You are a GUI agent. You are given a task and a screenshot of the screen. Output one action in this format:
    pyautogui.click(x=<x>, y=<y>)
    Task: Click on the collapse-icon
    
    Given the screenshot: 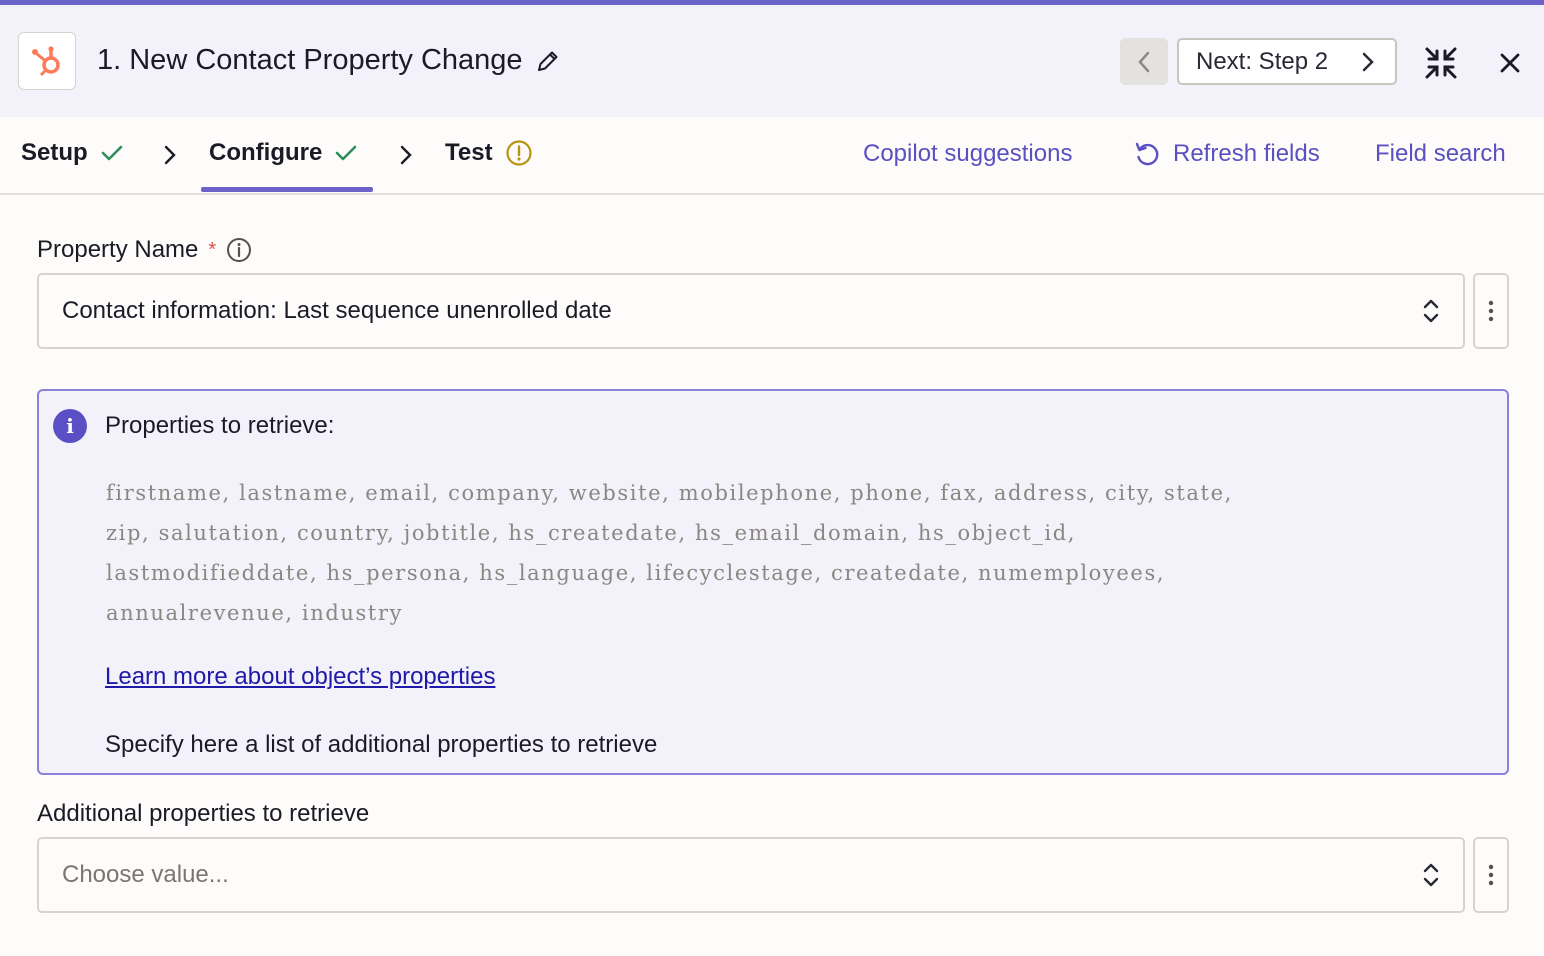 What is the action you would take?
    pyautogui.click(x=1441, y=63)
    